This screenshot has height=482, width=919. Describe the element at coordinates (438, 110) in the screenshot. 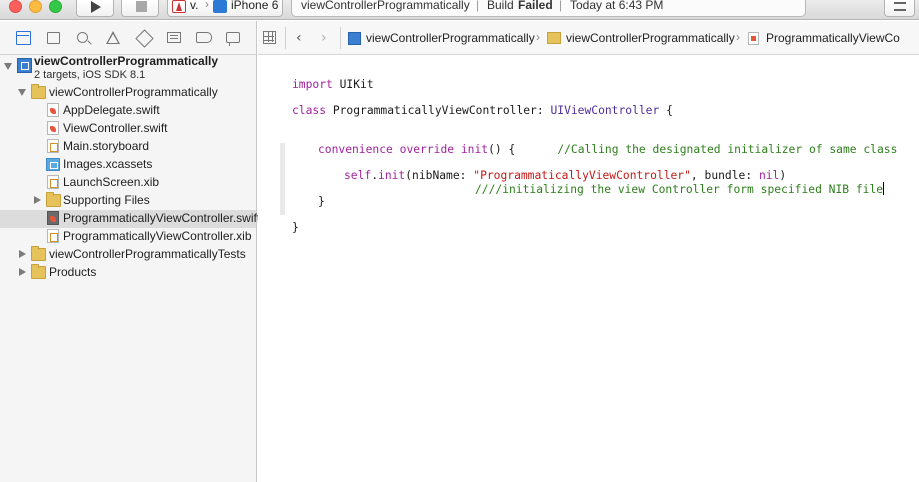

I see `class-name: ProgrammaticallyViewController:` at that location.